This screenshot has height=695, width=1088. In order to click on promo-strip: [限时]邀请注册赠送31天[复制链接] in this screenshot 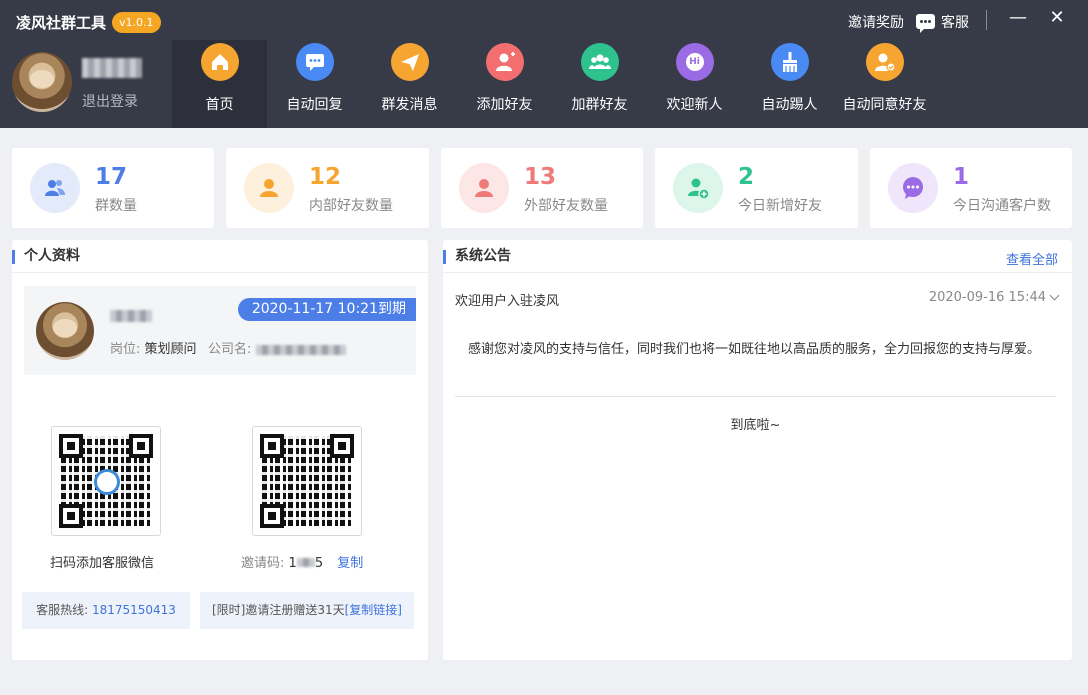, I will do `click(307, 610)`.